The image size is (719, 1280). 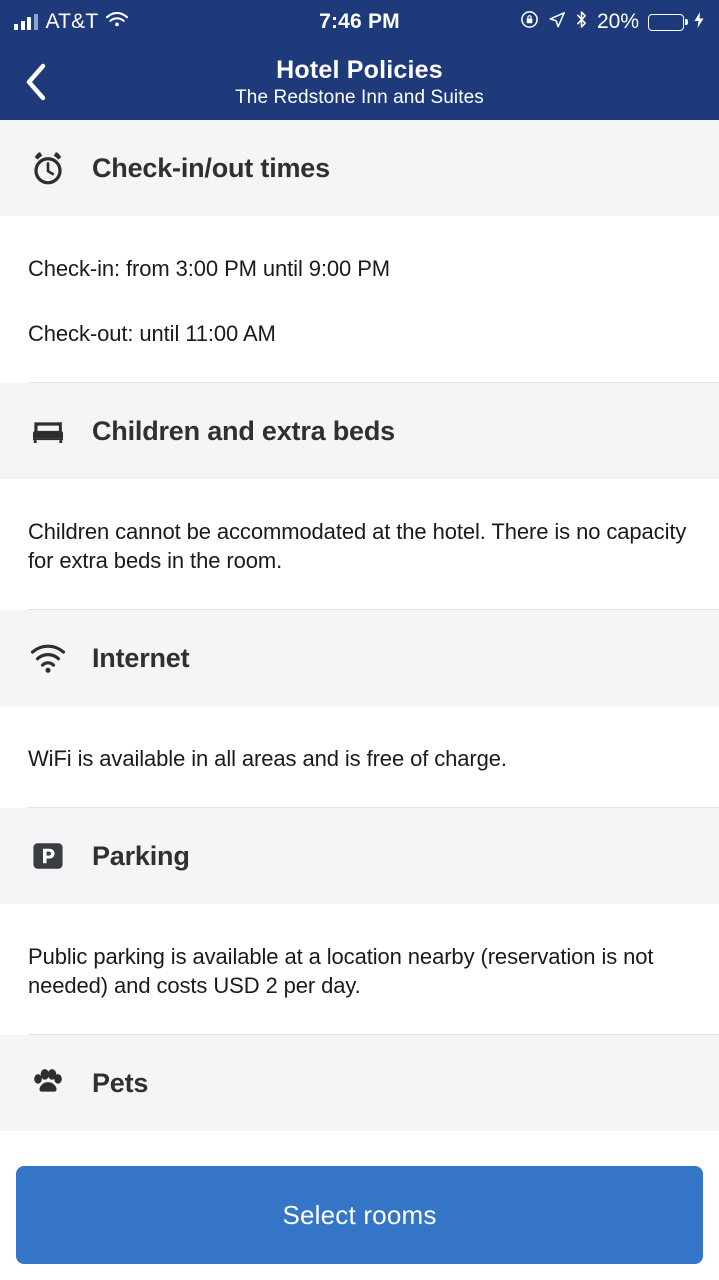 I want to click on bed-icon, so click(x=48, y=431).